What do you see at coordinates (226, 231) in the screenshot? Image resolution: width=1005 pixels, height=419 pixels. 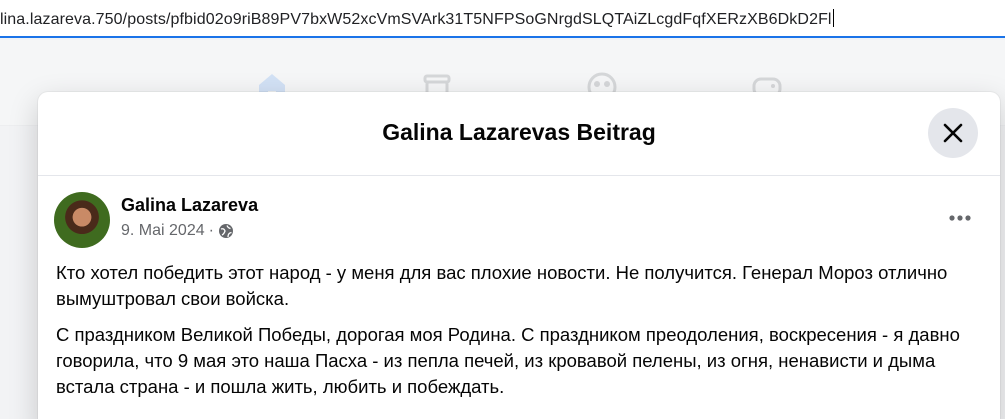 I see `globe-icon` at bounding box center [226, 231].